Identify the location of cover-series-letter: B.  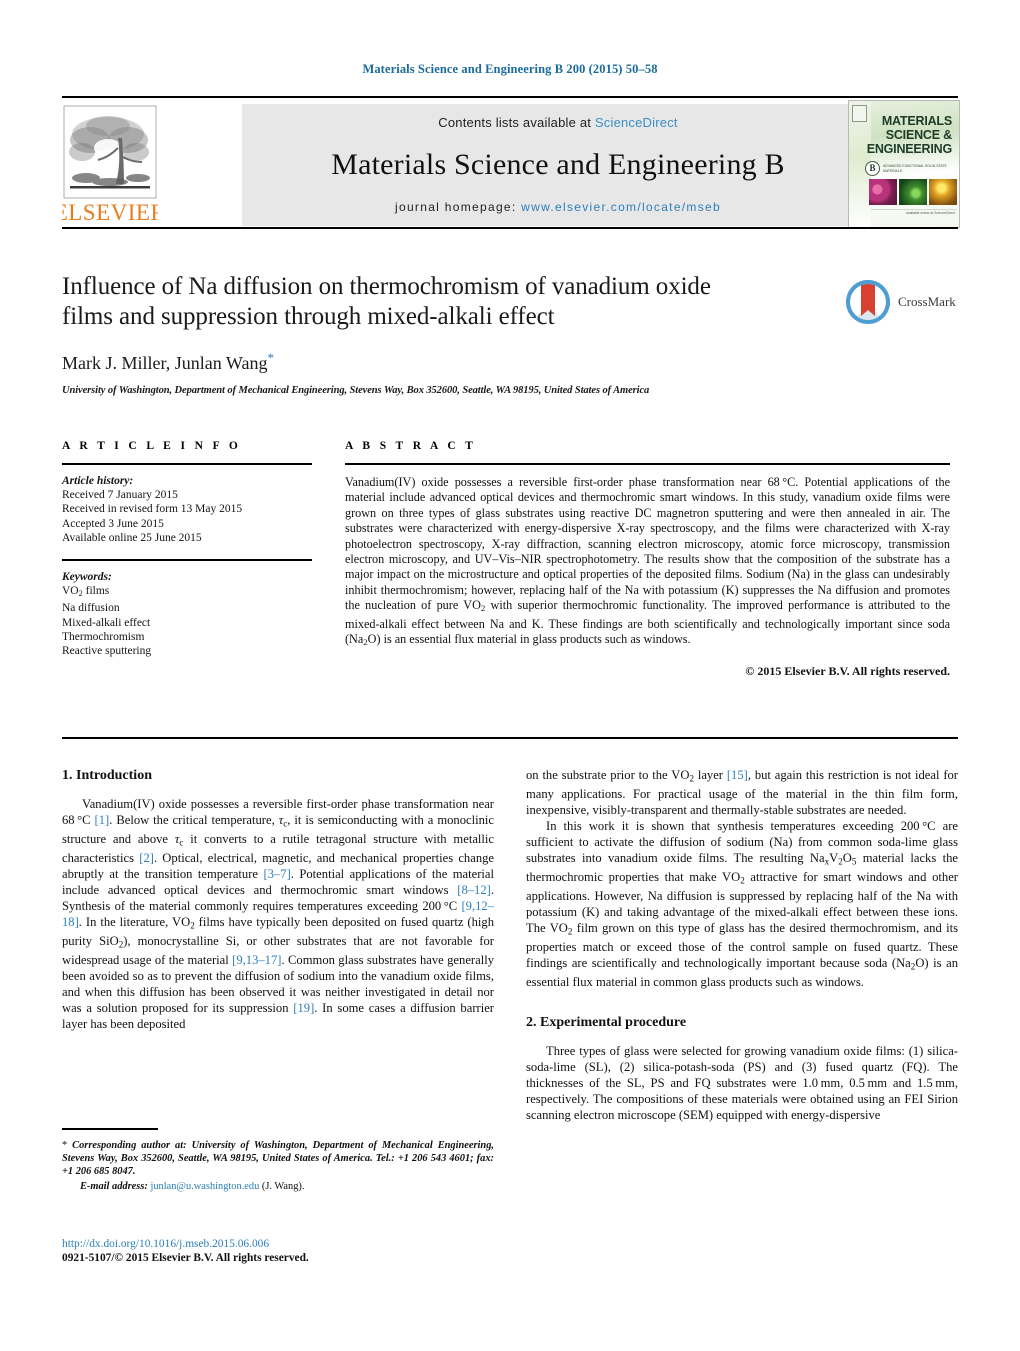
(872, 168).